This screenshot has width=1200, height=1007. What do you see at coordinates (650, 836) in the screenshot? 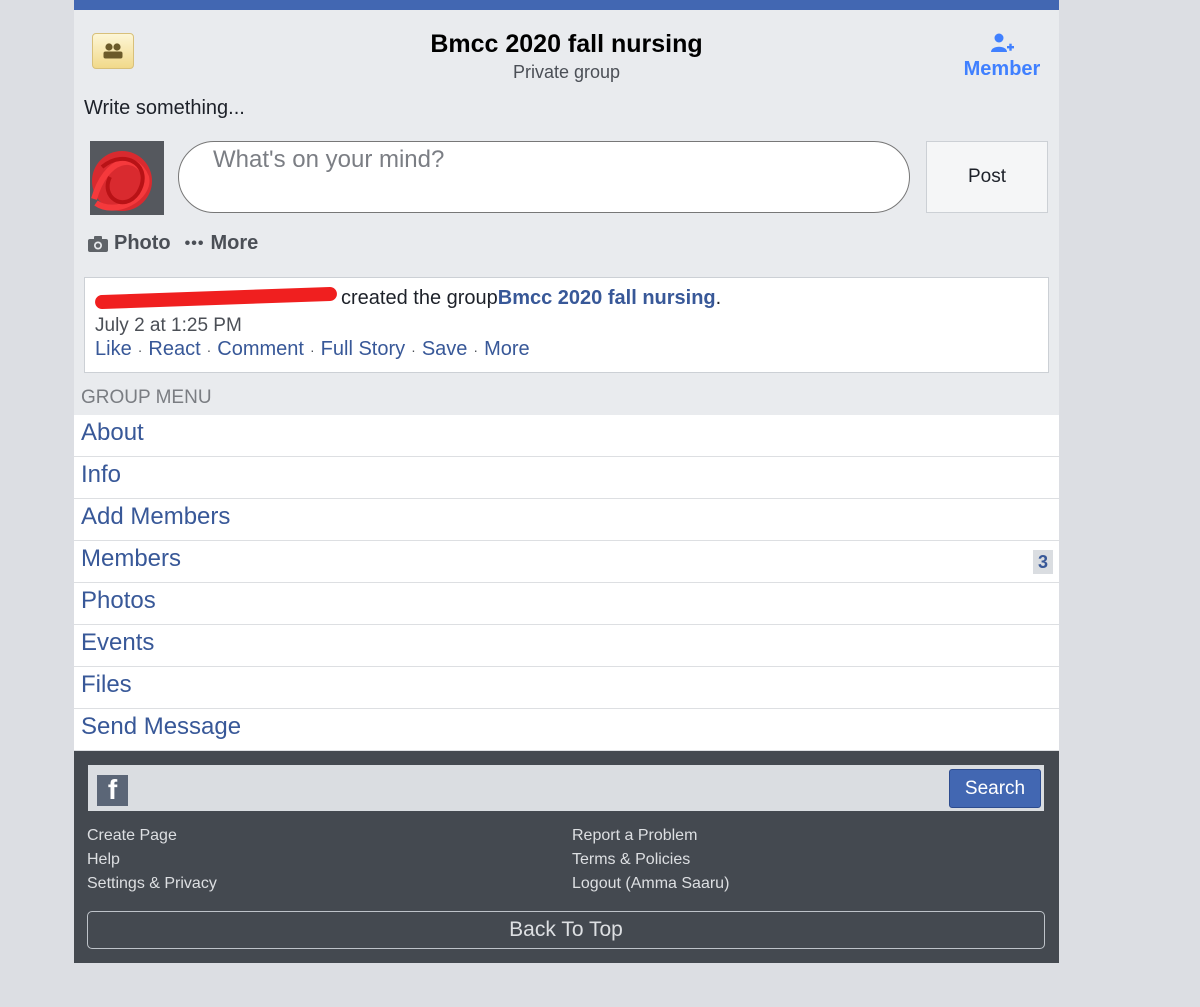
I see `report-problem-link: Report a Problem` at bounding box center [650, 836].